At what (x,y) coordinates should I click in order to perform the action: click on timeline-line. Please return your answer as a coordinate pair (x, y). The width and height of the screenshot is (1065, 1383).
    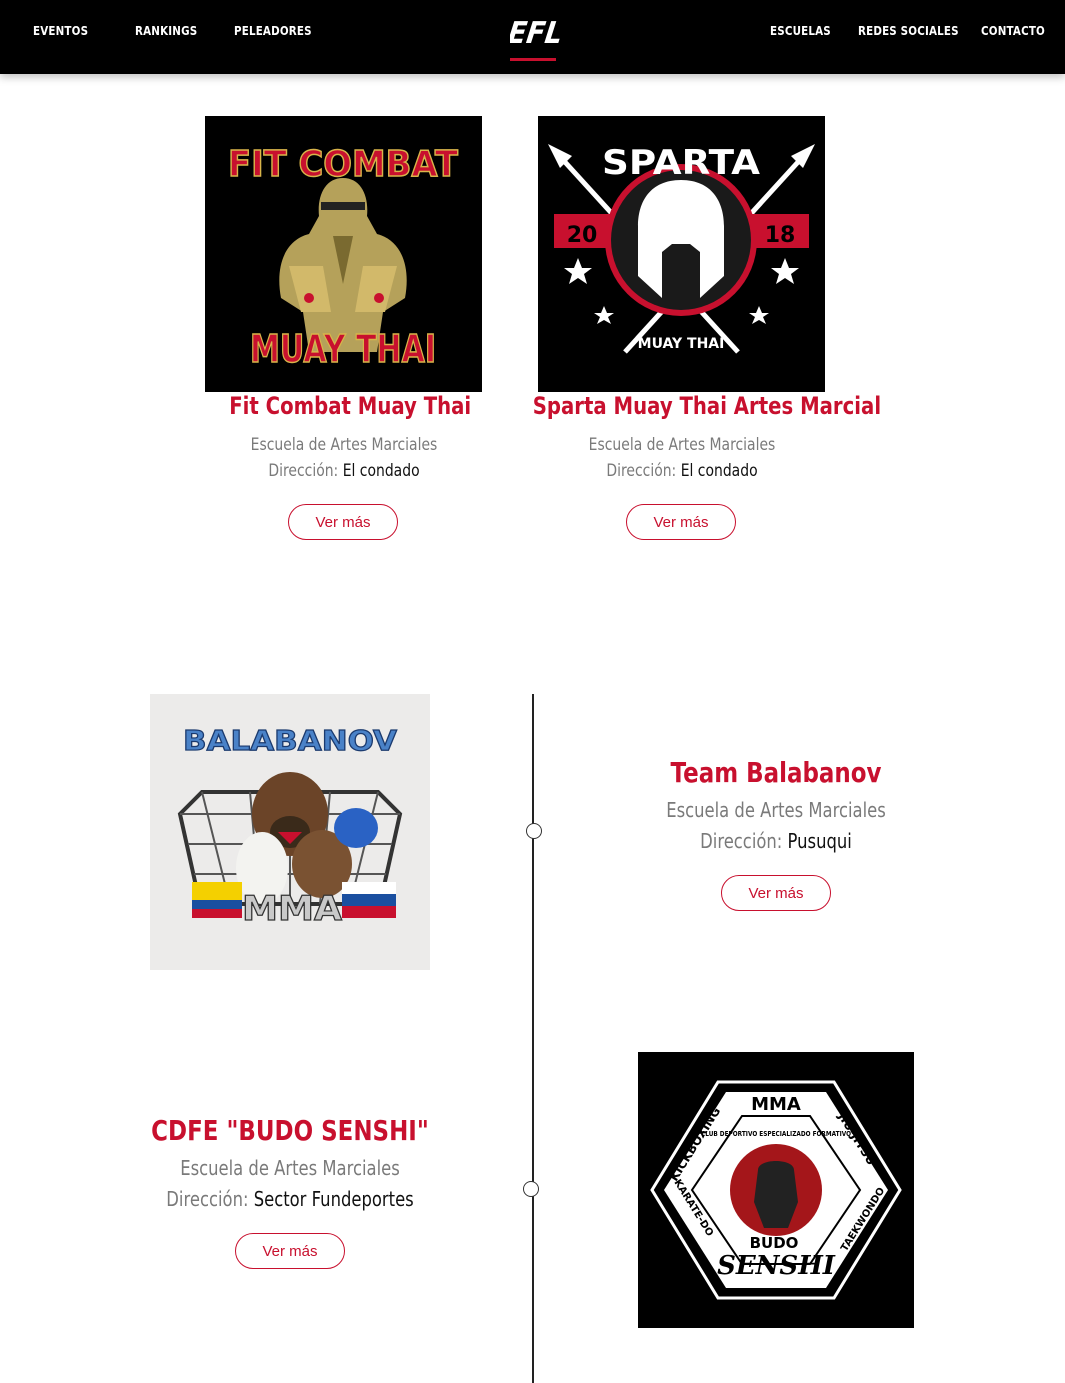
    Looking at the image, I should click on (533, 1038).